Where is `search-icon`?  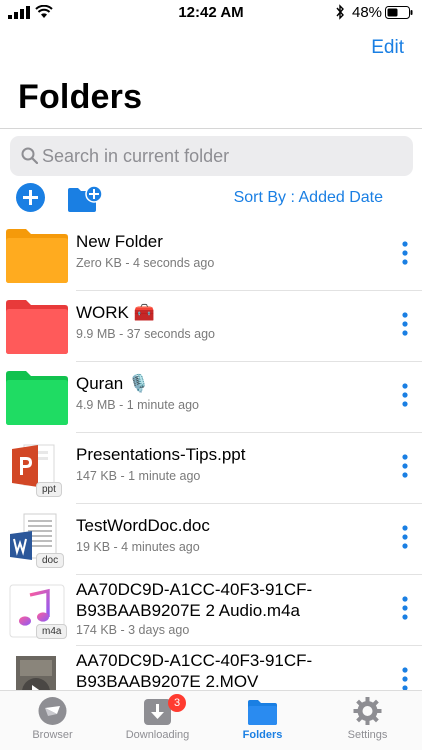
search-icon is located at coordinates (29, 155).